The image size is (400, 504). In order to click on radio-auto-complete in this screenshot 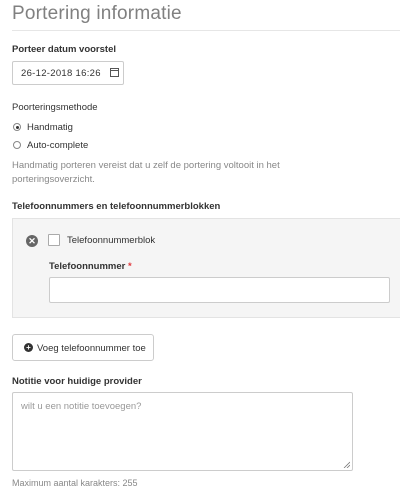, I will do `click(17, 145)`.